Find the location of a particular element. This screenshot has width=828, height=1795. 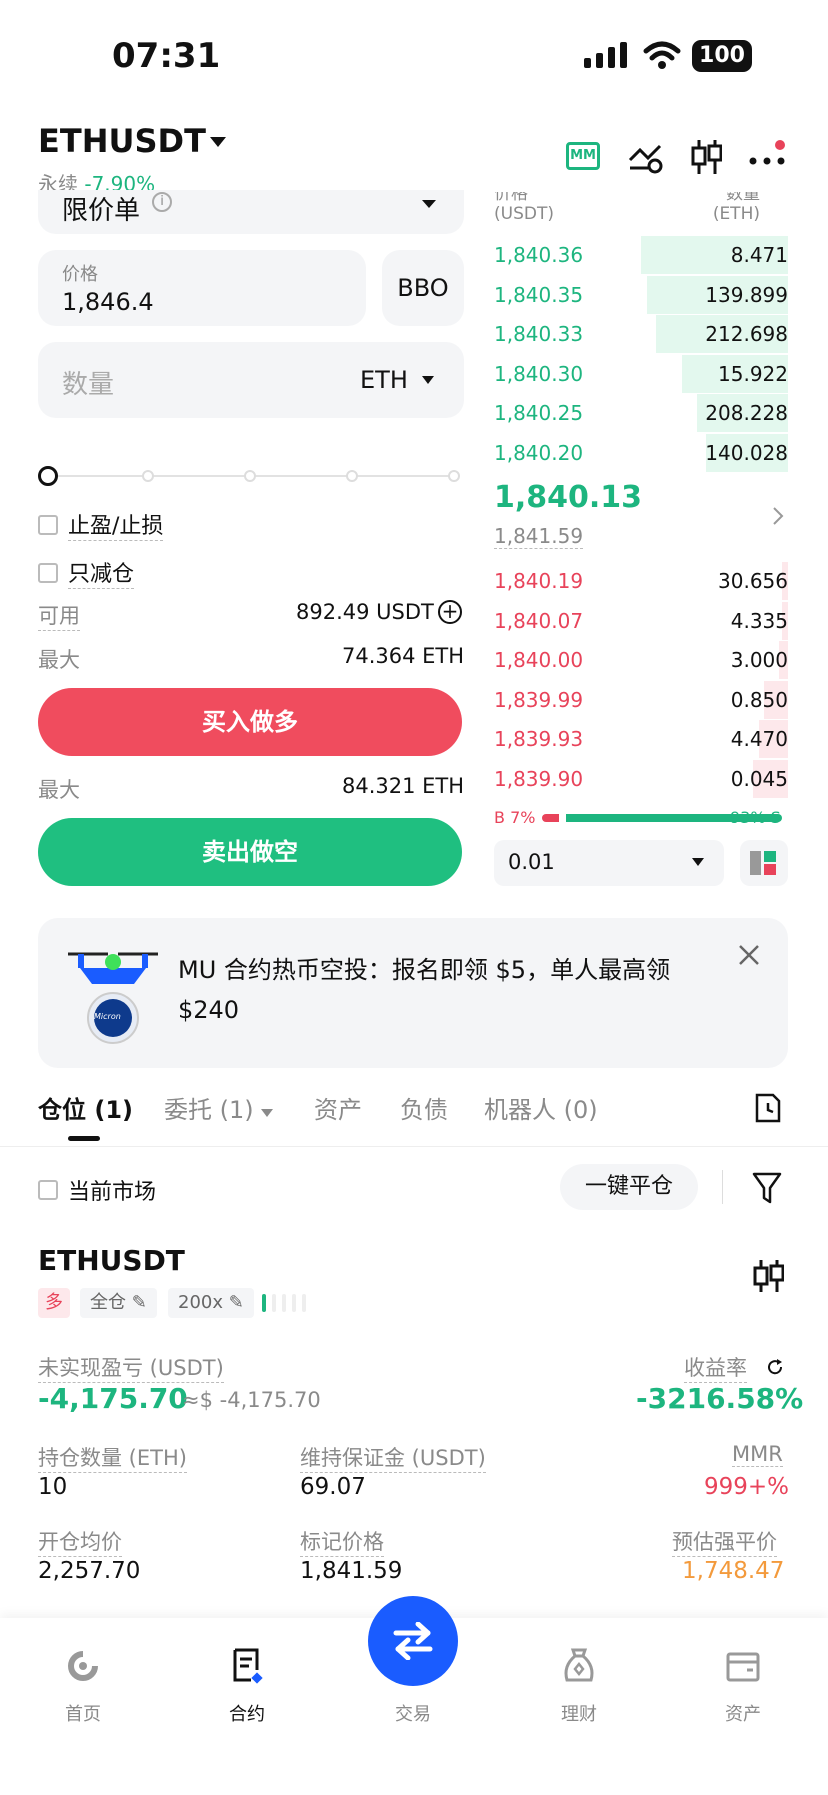

current-market-checkbox: 当前市场 is located at coordinates (97, 1190).